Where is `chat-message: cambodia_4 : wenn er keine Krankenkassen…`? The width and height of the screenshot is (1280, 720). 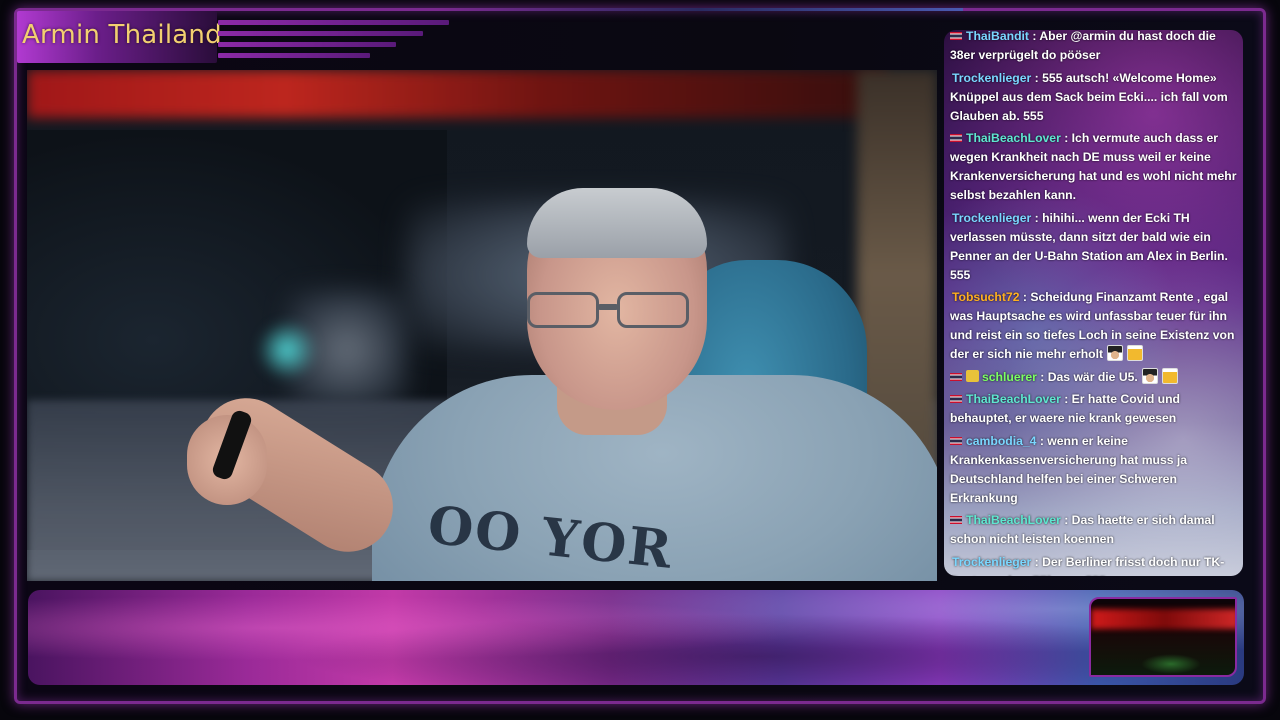 chat-message: cambodia_4 : wenn er keine Krankenkassen… is located at coordinates (1096, 470).